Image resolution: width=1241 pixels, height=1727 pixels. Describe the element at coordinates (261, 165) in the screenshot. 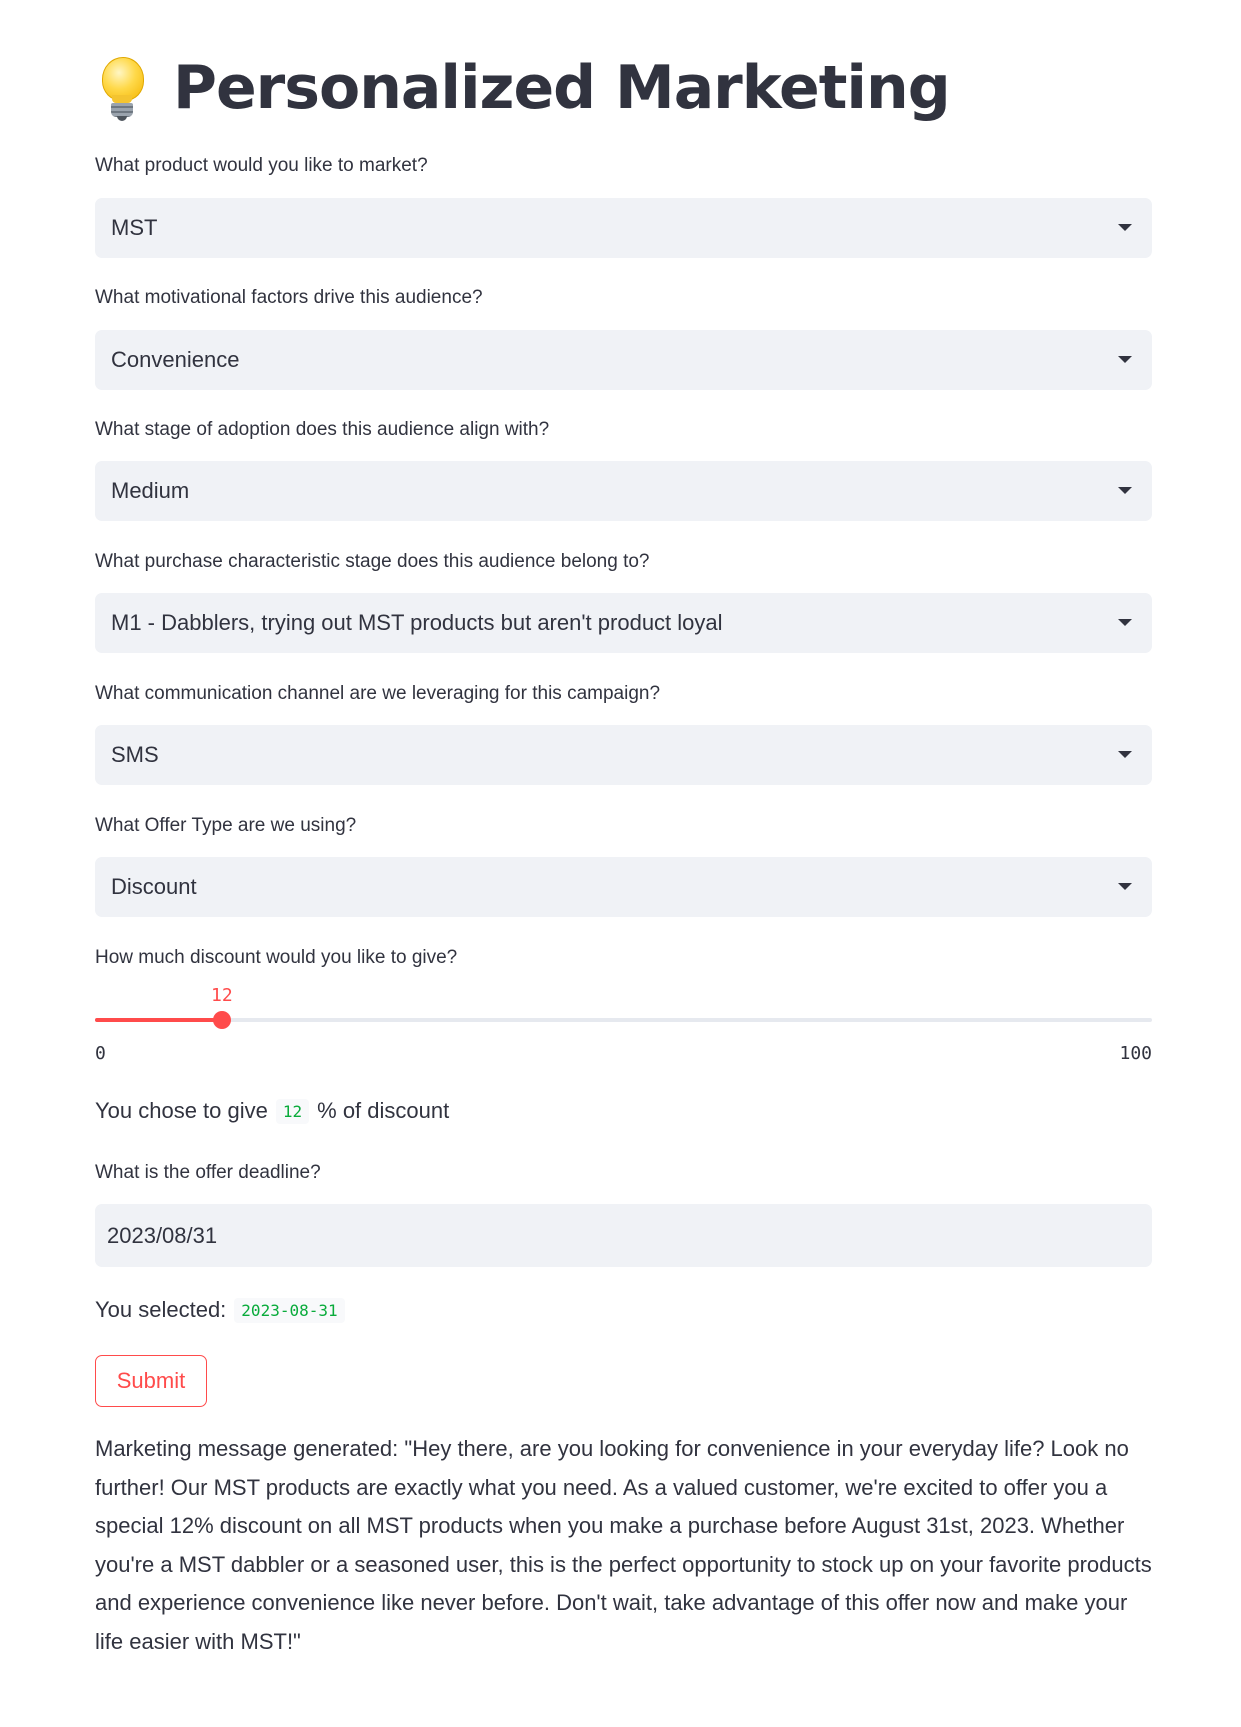

I see `product-label: What product would you like to market?` at that location.